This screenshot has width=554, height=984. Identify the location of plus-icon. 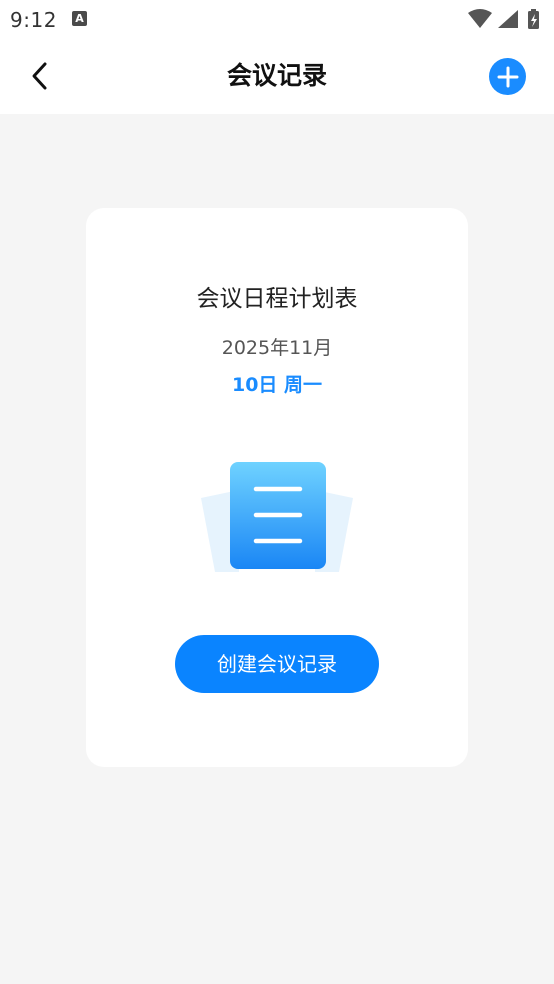
(507, 76).